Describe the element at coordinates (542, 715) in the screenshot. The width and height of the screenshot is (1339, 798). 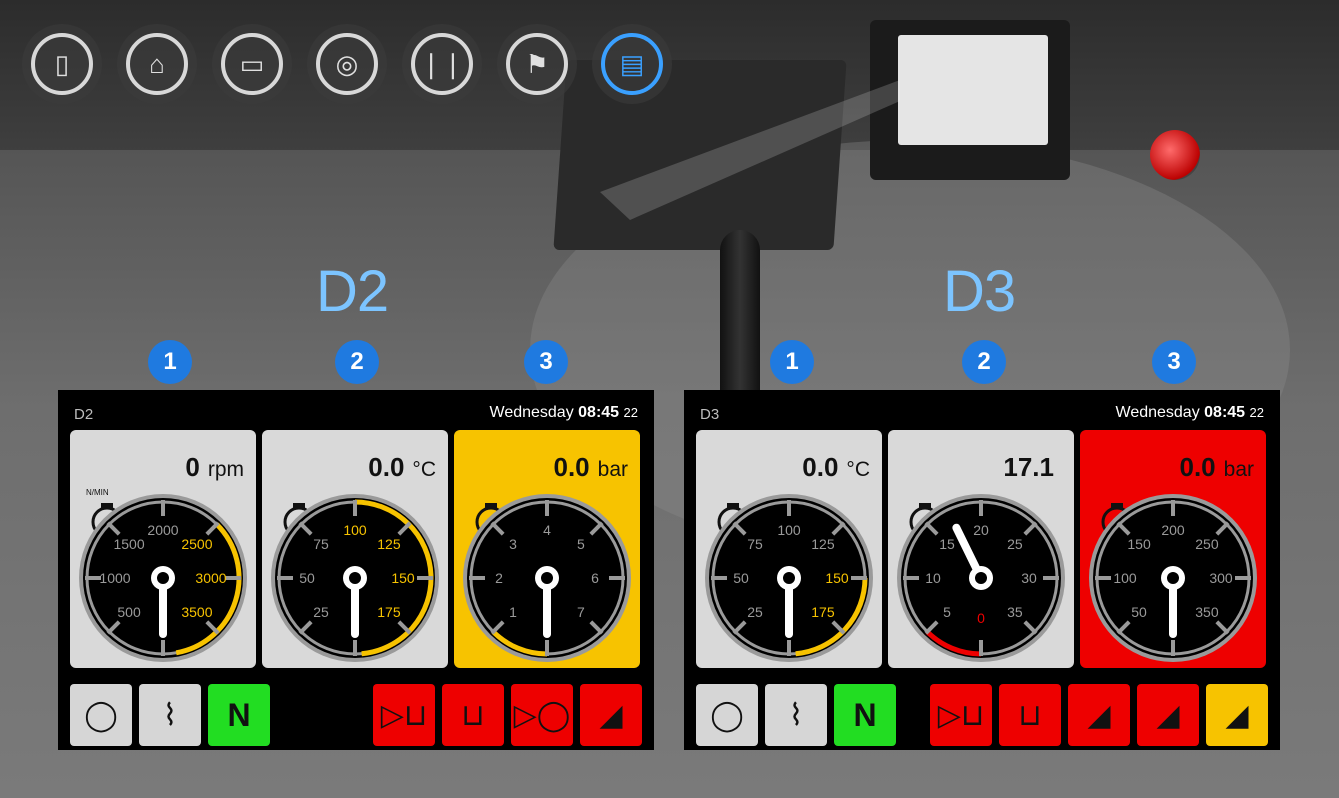
I see `oil-level-icon: ▷◯` at that location.